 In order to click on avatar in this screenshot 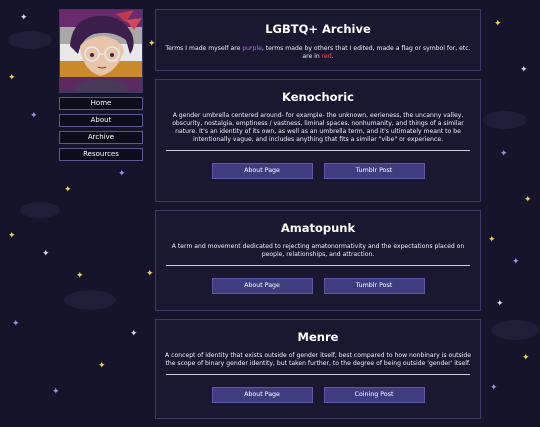, I will do `click(101, 51)`.